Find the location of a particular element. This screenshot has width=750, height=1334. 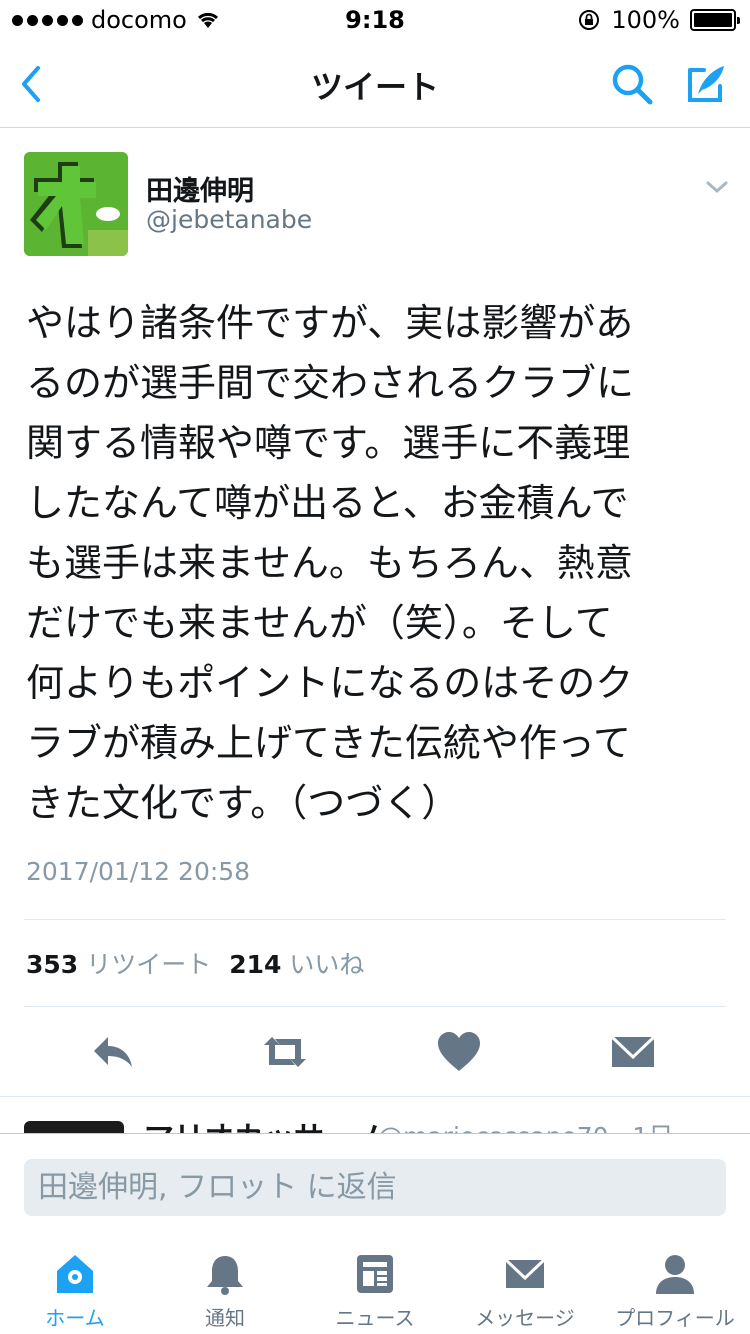

tab-label: プロフィール is located at coordinates (675, 1318).